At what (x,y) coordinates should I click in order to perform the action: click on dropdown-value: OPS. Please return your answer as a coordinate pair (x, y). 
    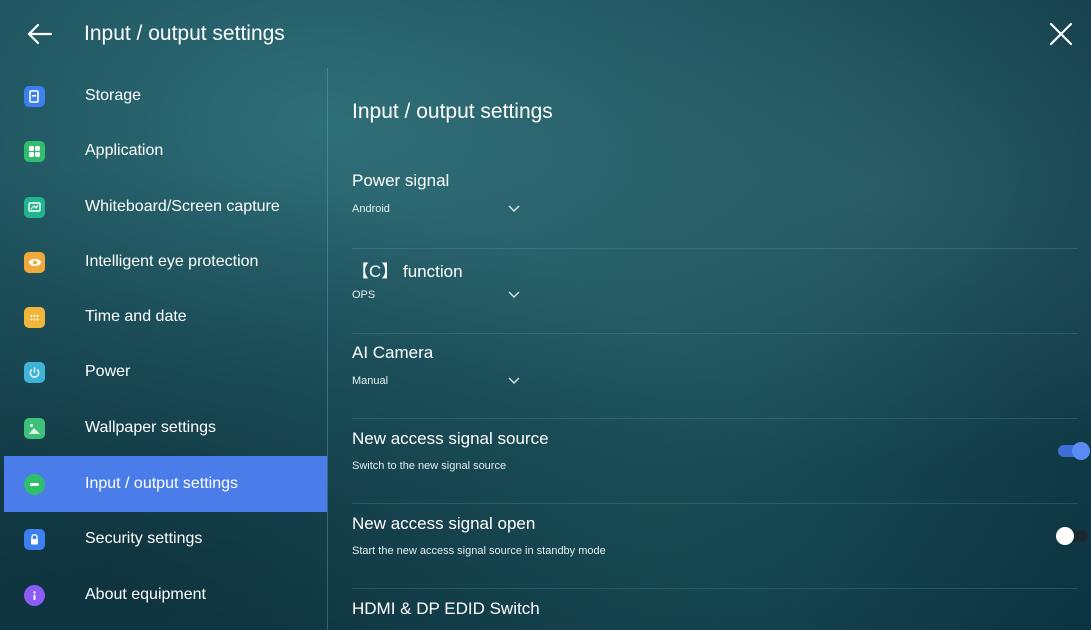
    Looking at the image, I should click on (363, 295).